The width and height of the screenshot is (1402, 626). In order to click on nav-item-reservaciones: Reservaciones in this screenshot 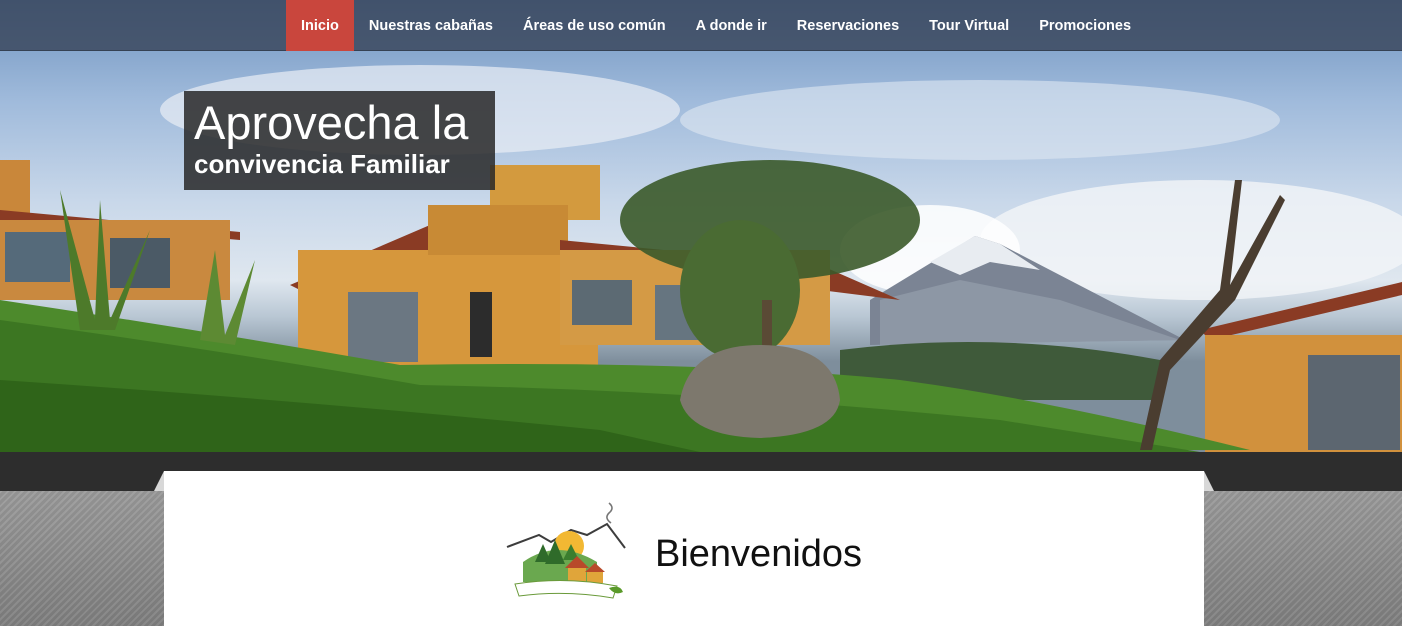, I will do `click(848, 25)`.